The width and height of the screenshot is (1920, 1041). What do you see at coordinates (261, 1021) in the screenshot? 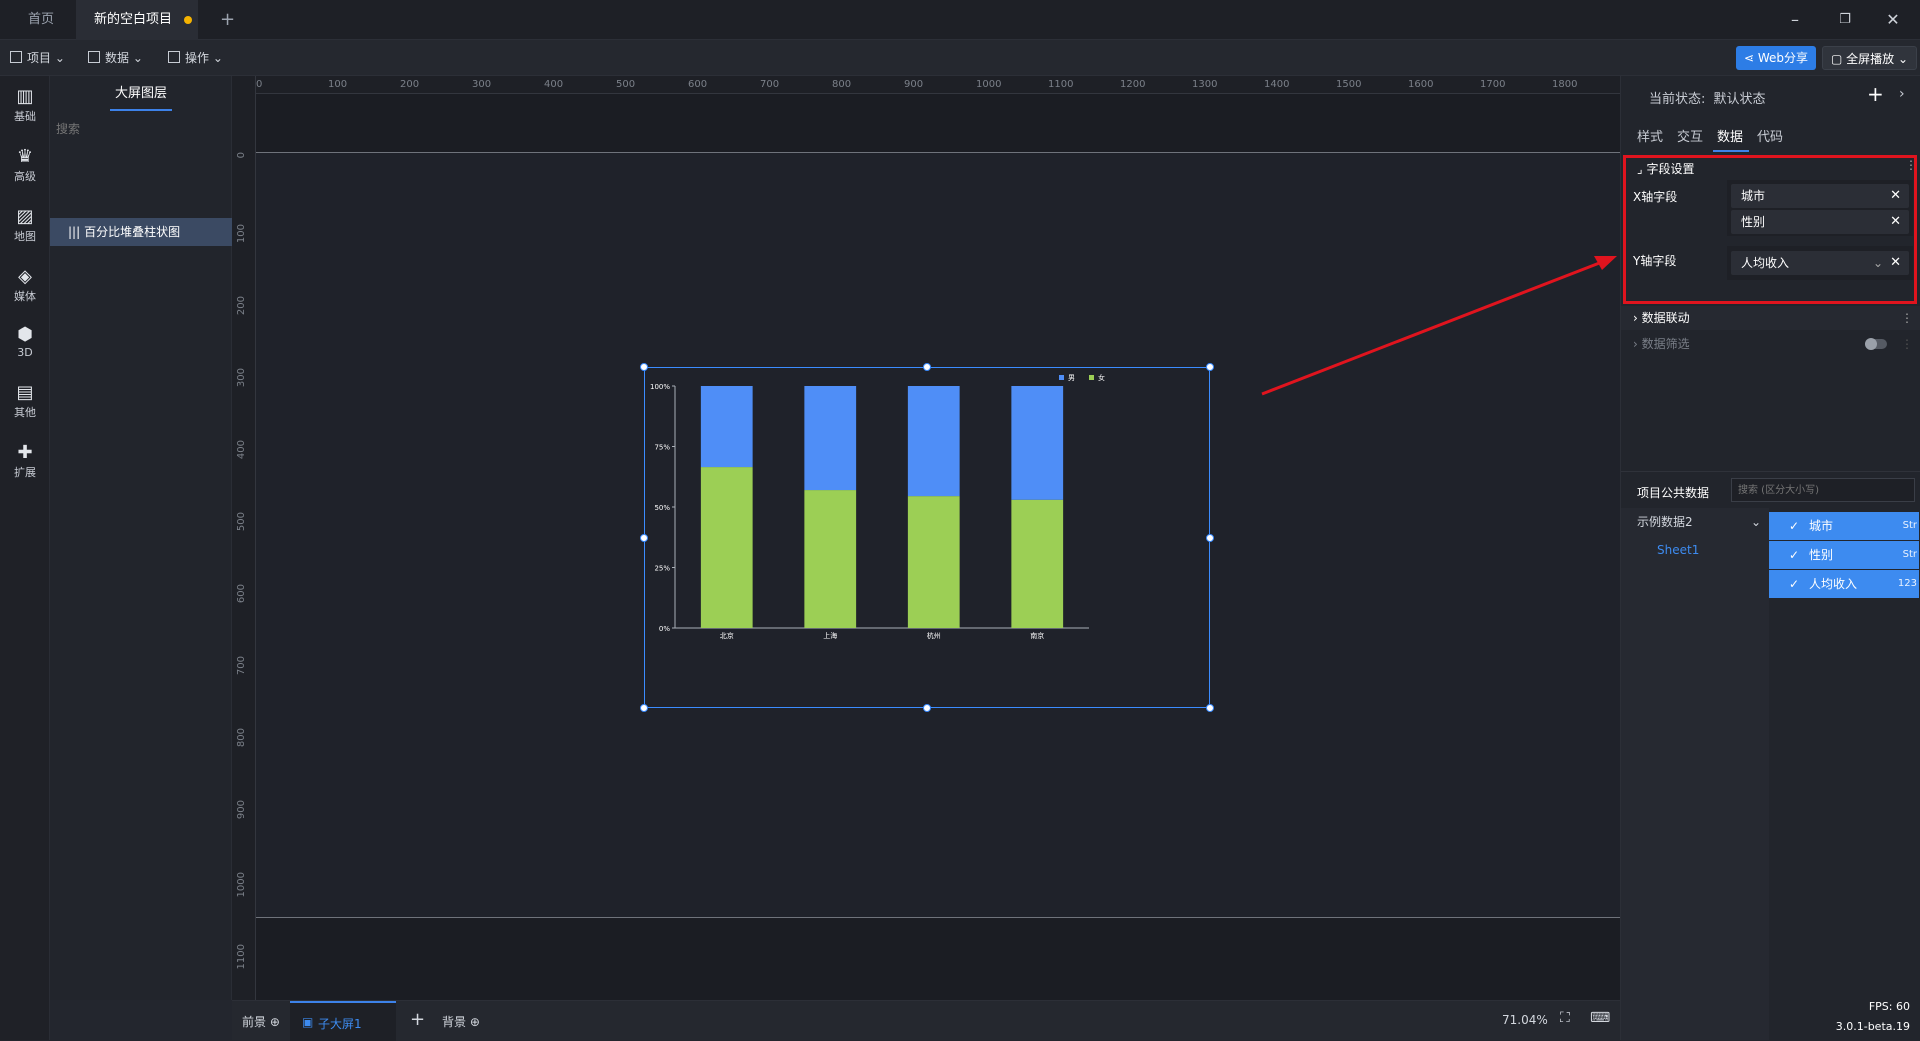
I see `foreground-tab: 前景 ⊕` at bounding box center [261, 1021].